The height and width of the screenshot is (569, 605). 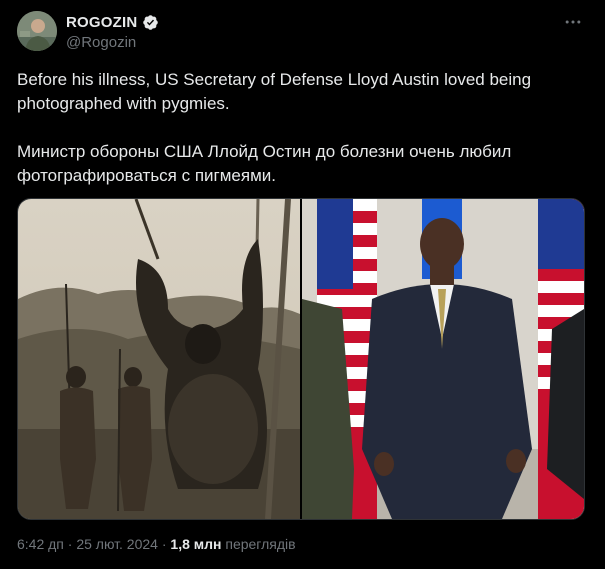 I want to click on views-count: 1,8 млн, so click(x=196, y=544).